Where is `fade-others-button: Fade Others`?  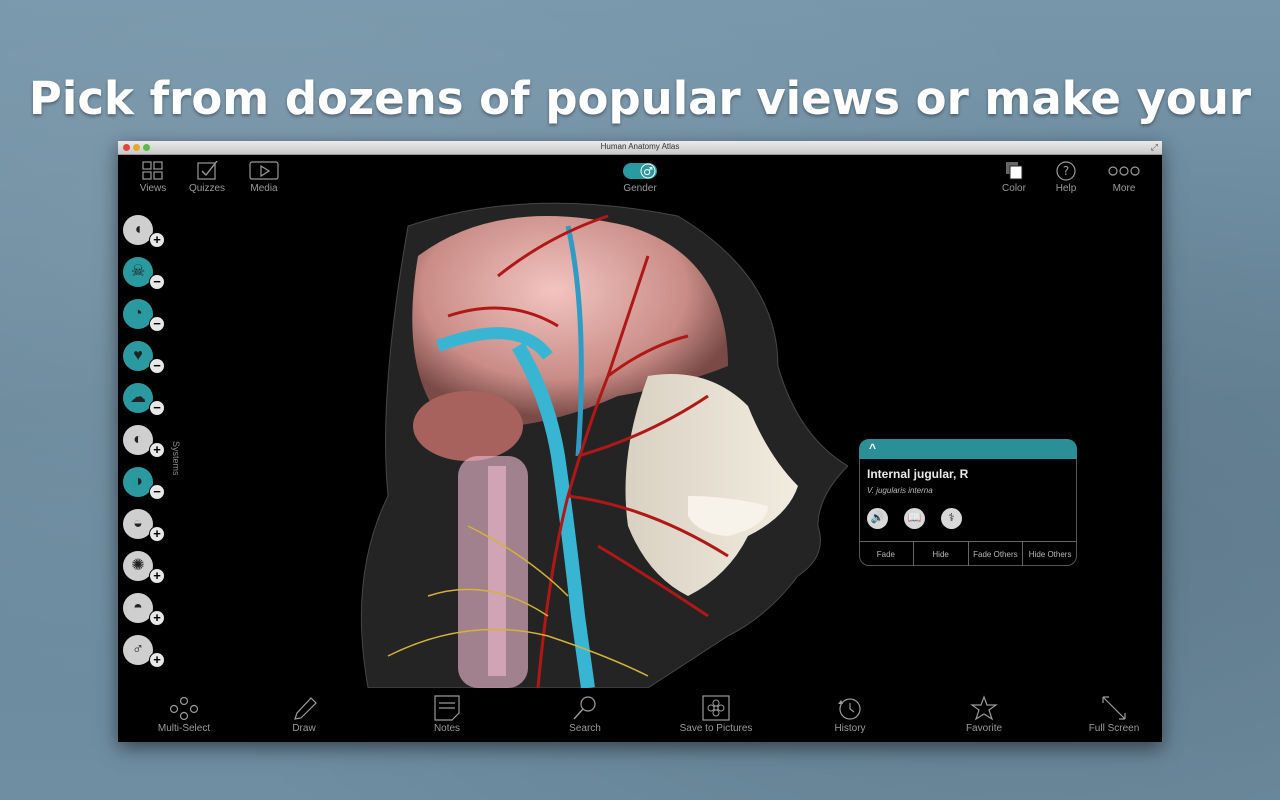
fade-others-button: Fade Others is located at coordinates (996, 554).